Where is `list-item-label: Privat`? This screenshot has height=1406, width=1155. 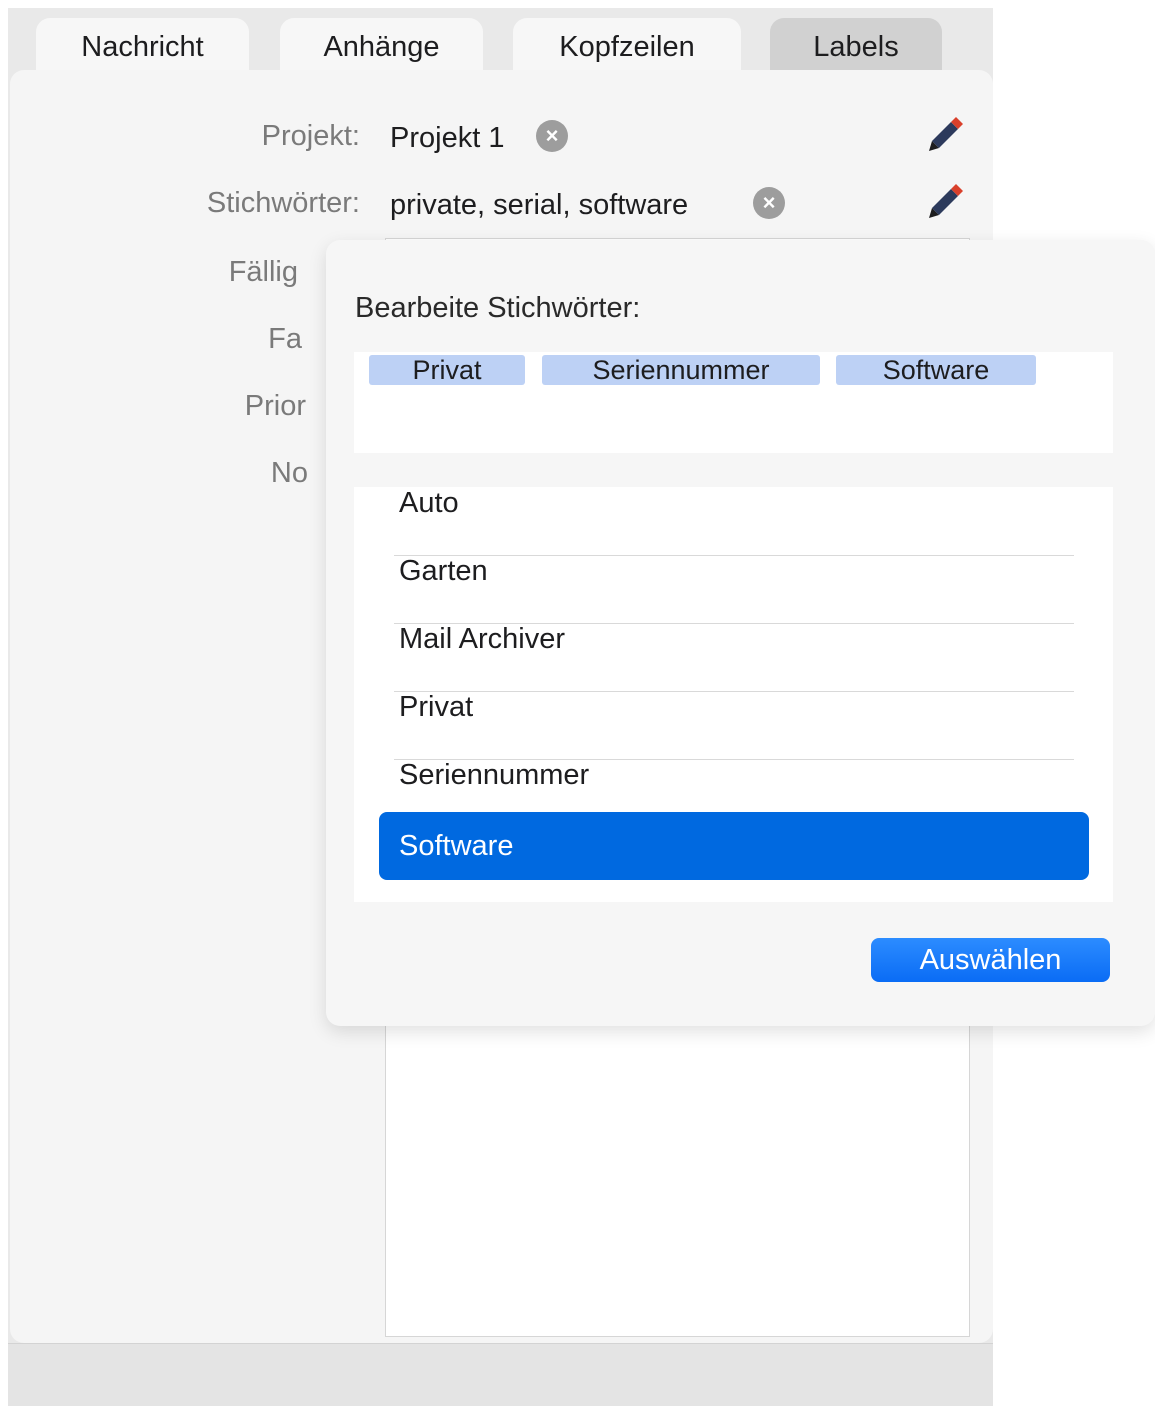 list-item-label: Privat is located at coordinates (436, 707).